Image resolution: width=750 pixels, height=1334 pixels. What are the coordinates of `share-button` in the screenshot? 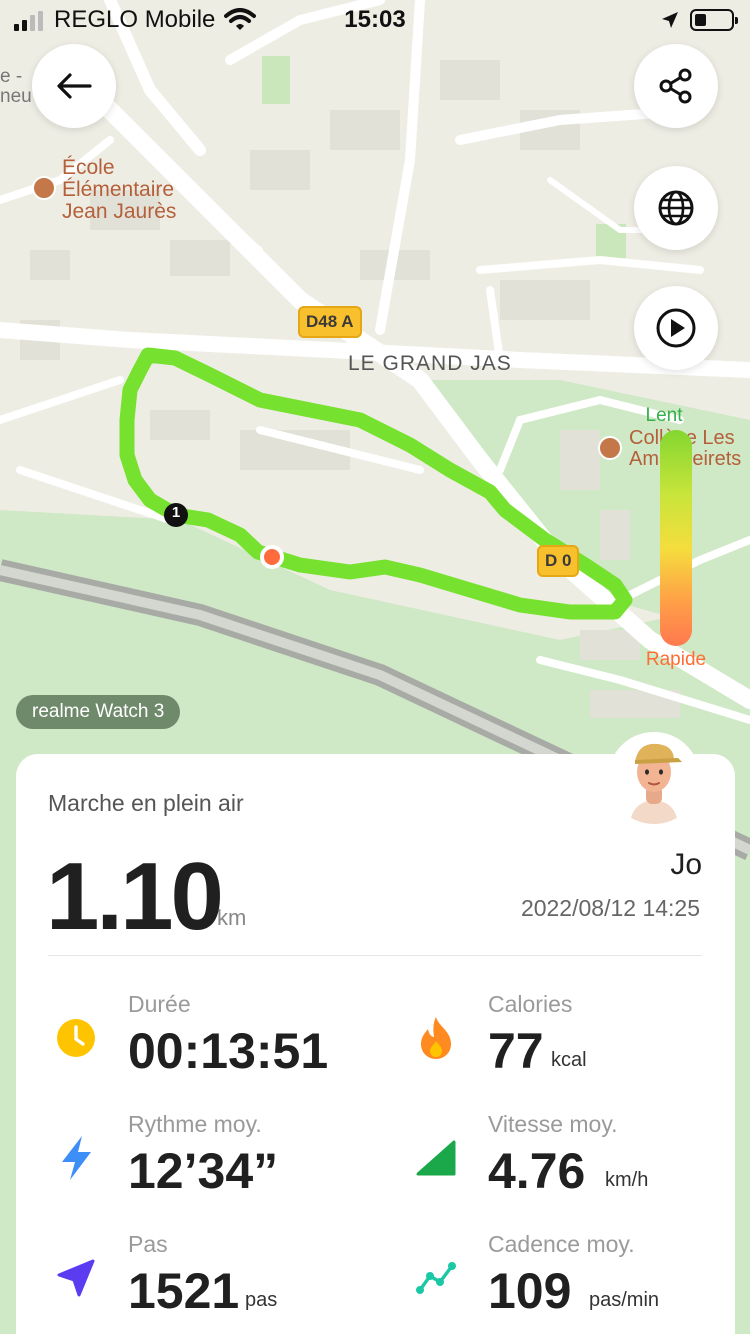 It's located at (676, 86).